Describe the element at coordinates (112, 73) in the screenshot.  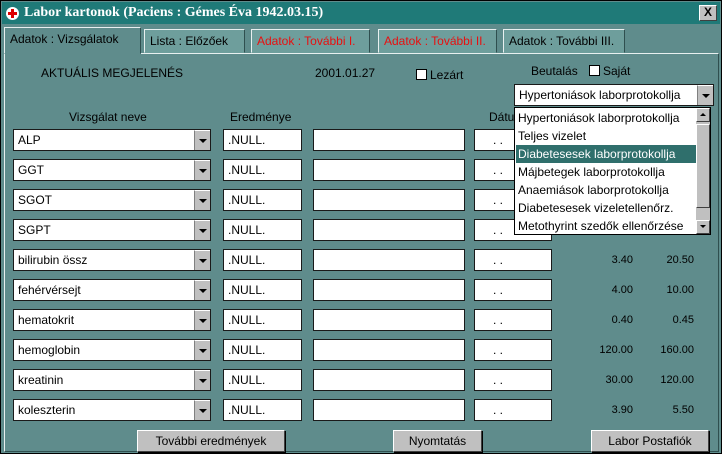
I see `view-mode-label: AKTUÁLIS MEGJELENÉS` at that location.